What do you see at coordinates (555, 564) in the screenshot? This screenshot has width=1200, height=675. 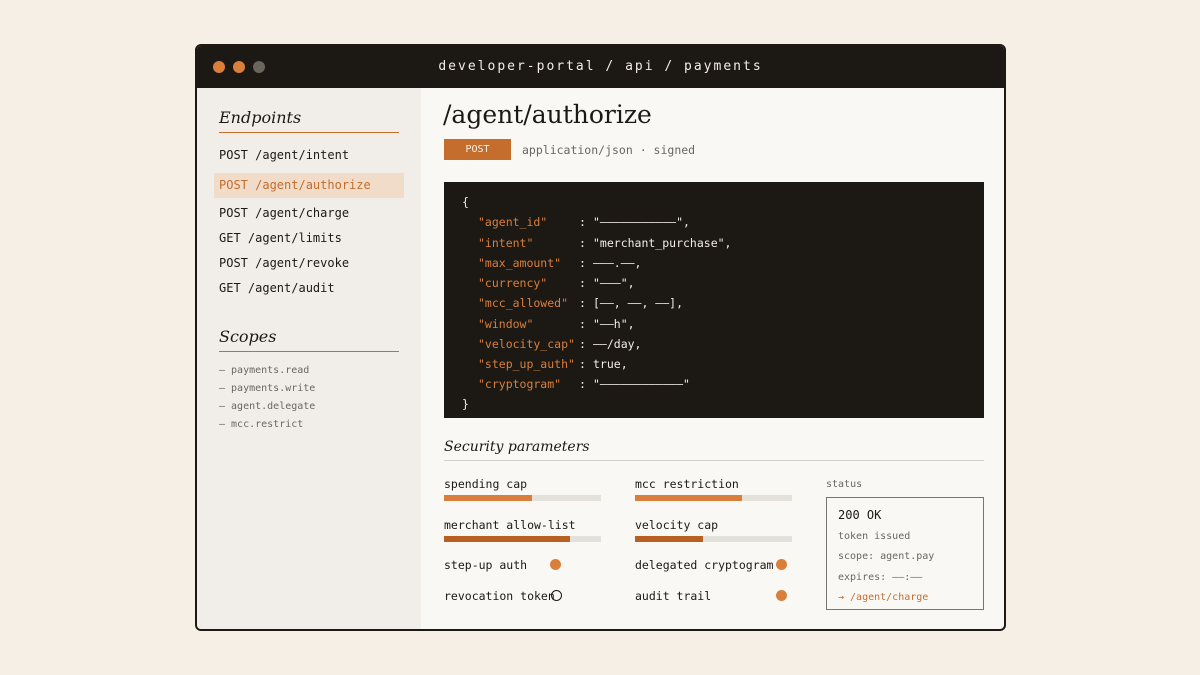 I see `step-up-auth-indicator` at bounding box center [555, 564].